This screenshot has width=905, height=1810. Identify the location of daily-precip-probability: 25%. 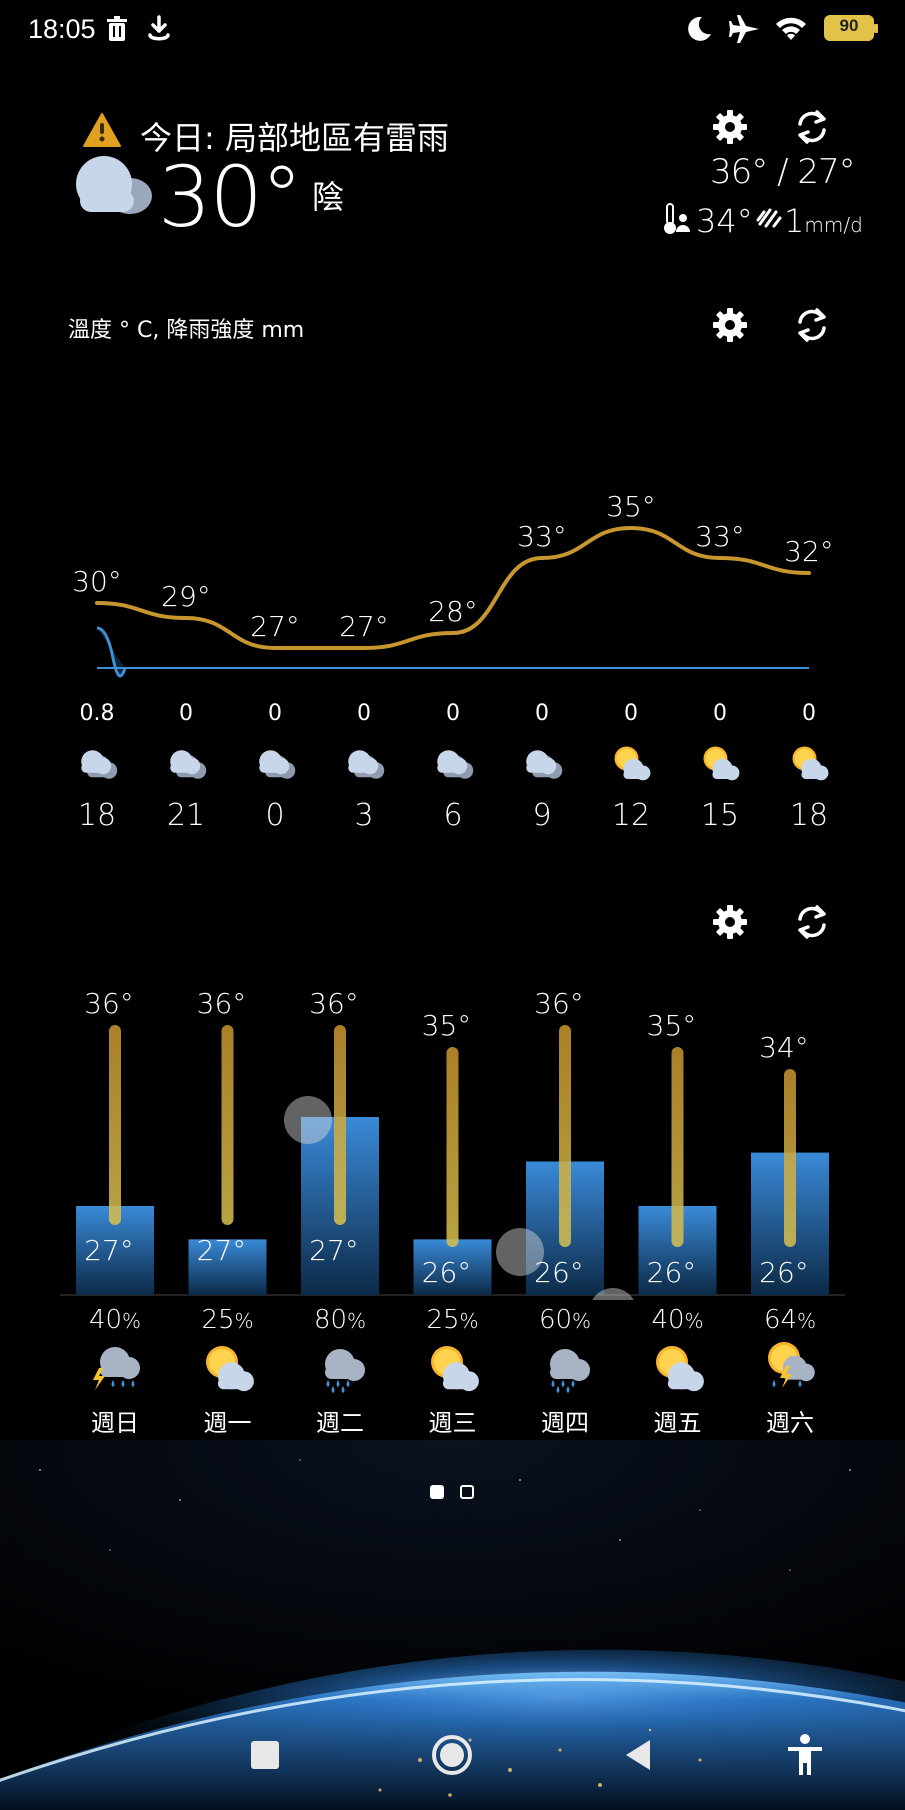
(453, 1320).